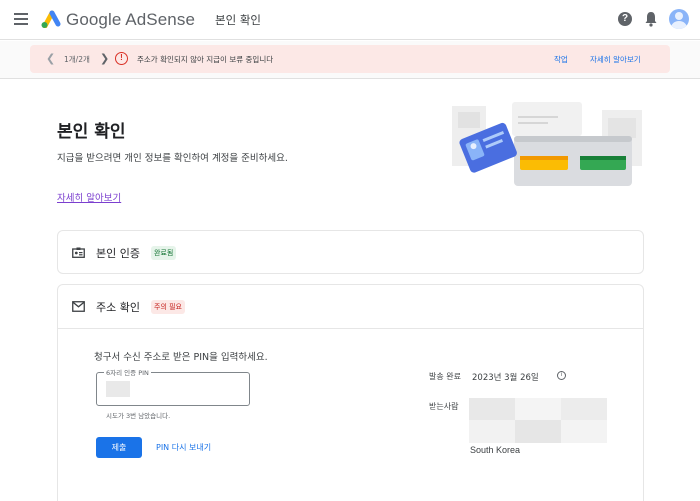 The image size is (700, 501). What do you see at coordinates (561, 375) in the screenshot?
I see `info-icon: i` at bounding box center [561, 375].